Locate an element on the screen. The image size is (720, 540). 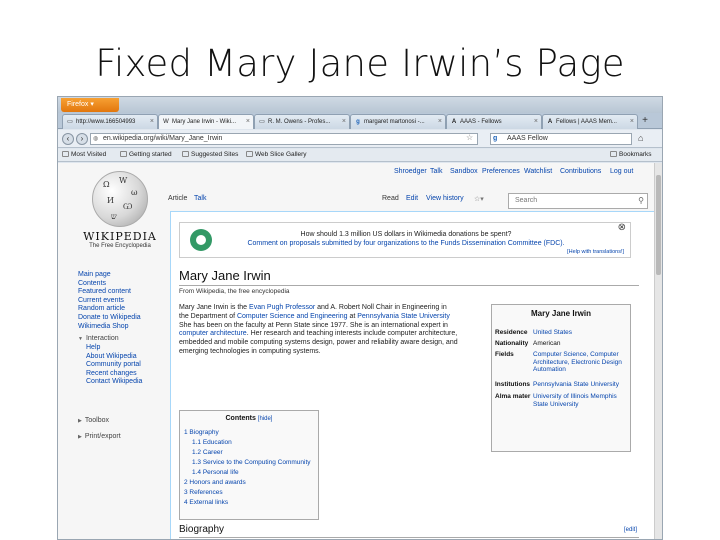
sidebar-item-contact: Contact Wikipedia is located at coordinates (131, 382).